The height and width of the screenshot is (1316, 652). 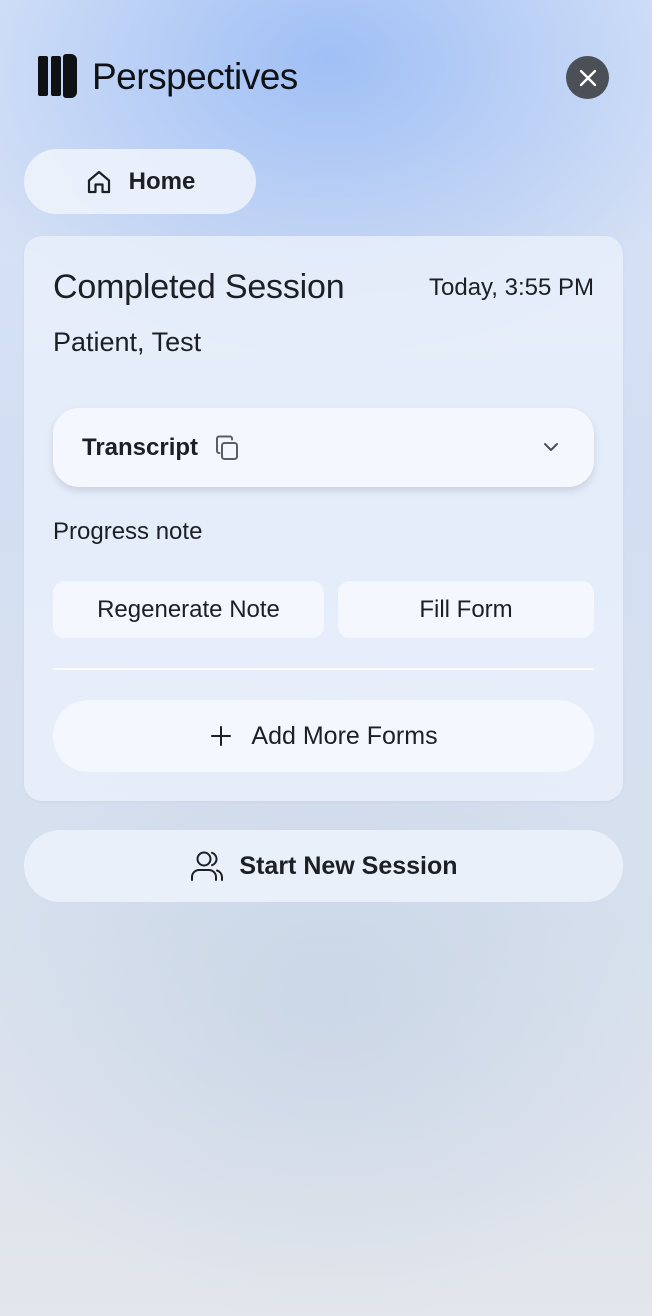 I want to click on users-icon, so click(x=207, y=866).